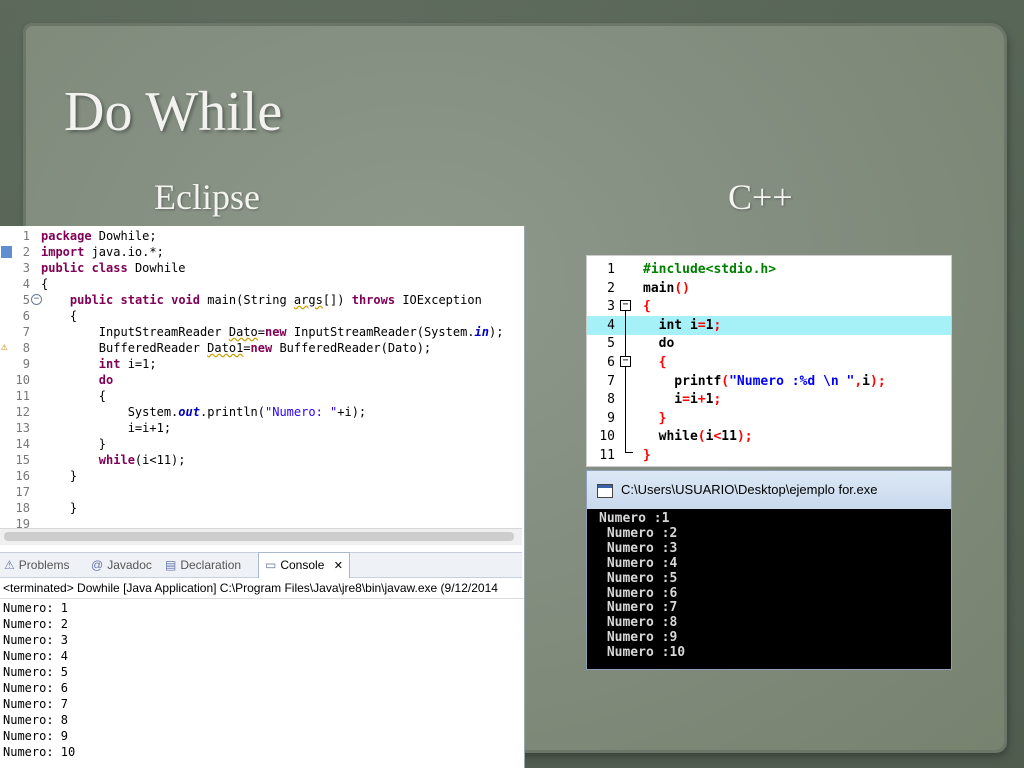 The width and height of the screenshot is (1024, 768). What do you see at coordinates (121, 565) in the screenshot?
I see `tab-javadoc: @ Javadoc` at bounding box center [121, 565].